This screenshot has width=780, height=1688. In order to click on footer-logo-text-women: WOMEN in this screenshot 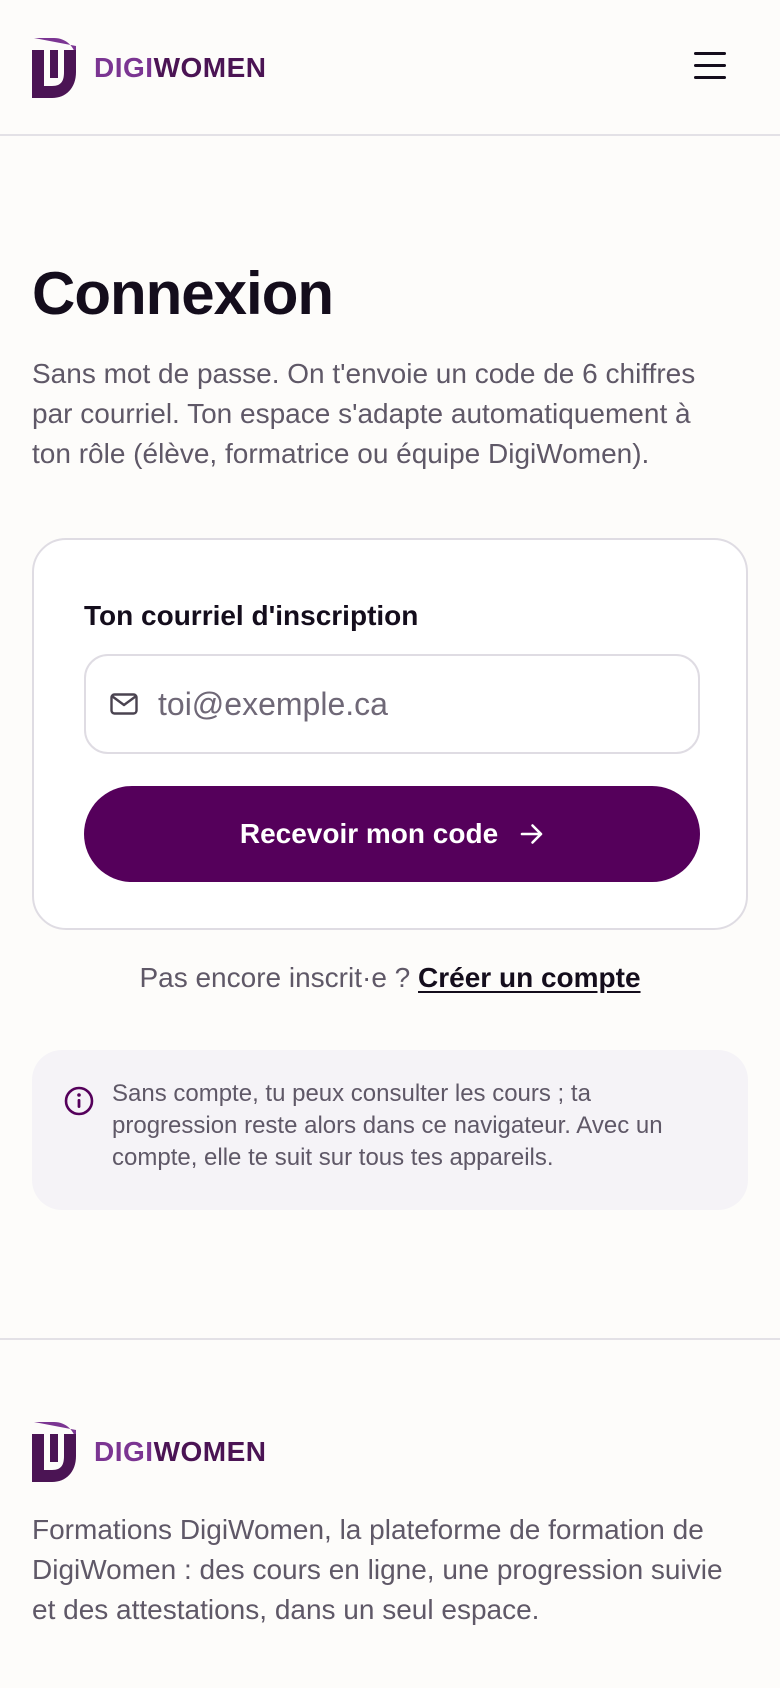, I will do `click(210, 1451)`.